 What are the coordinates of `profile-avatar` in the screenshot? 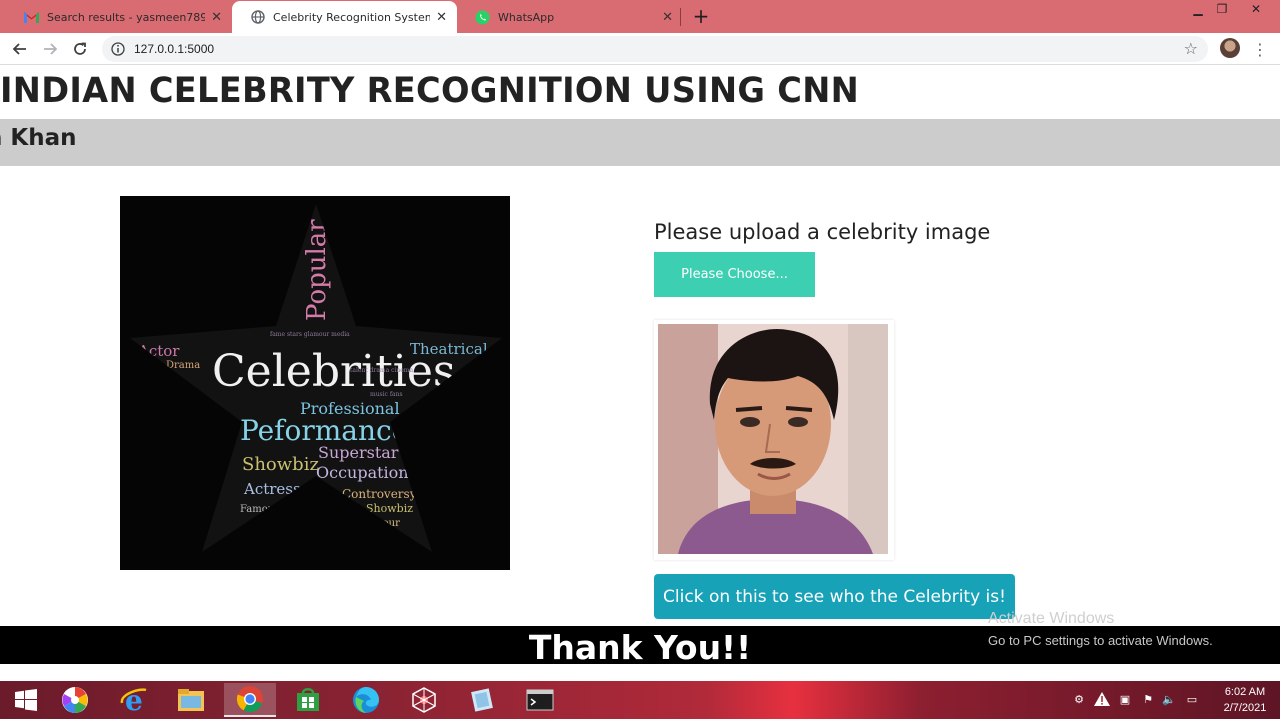 It's located at (1230, 48).